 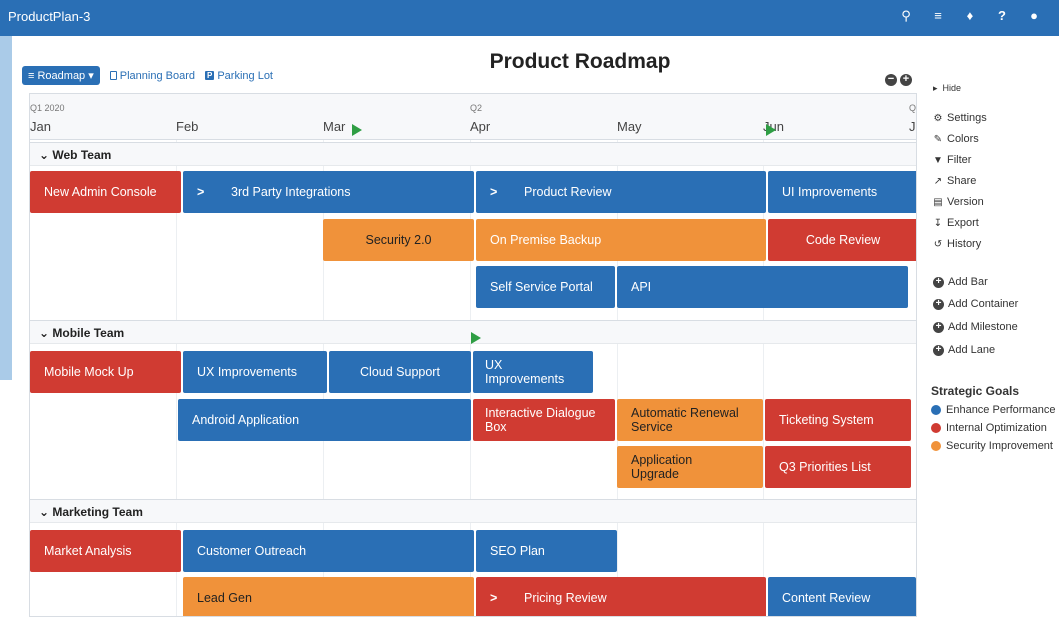 What do you see at coordinates (957, 244) in the screenshot?
I see `history-menu-item: ↺ History` at bounding box center [957, 244].